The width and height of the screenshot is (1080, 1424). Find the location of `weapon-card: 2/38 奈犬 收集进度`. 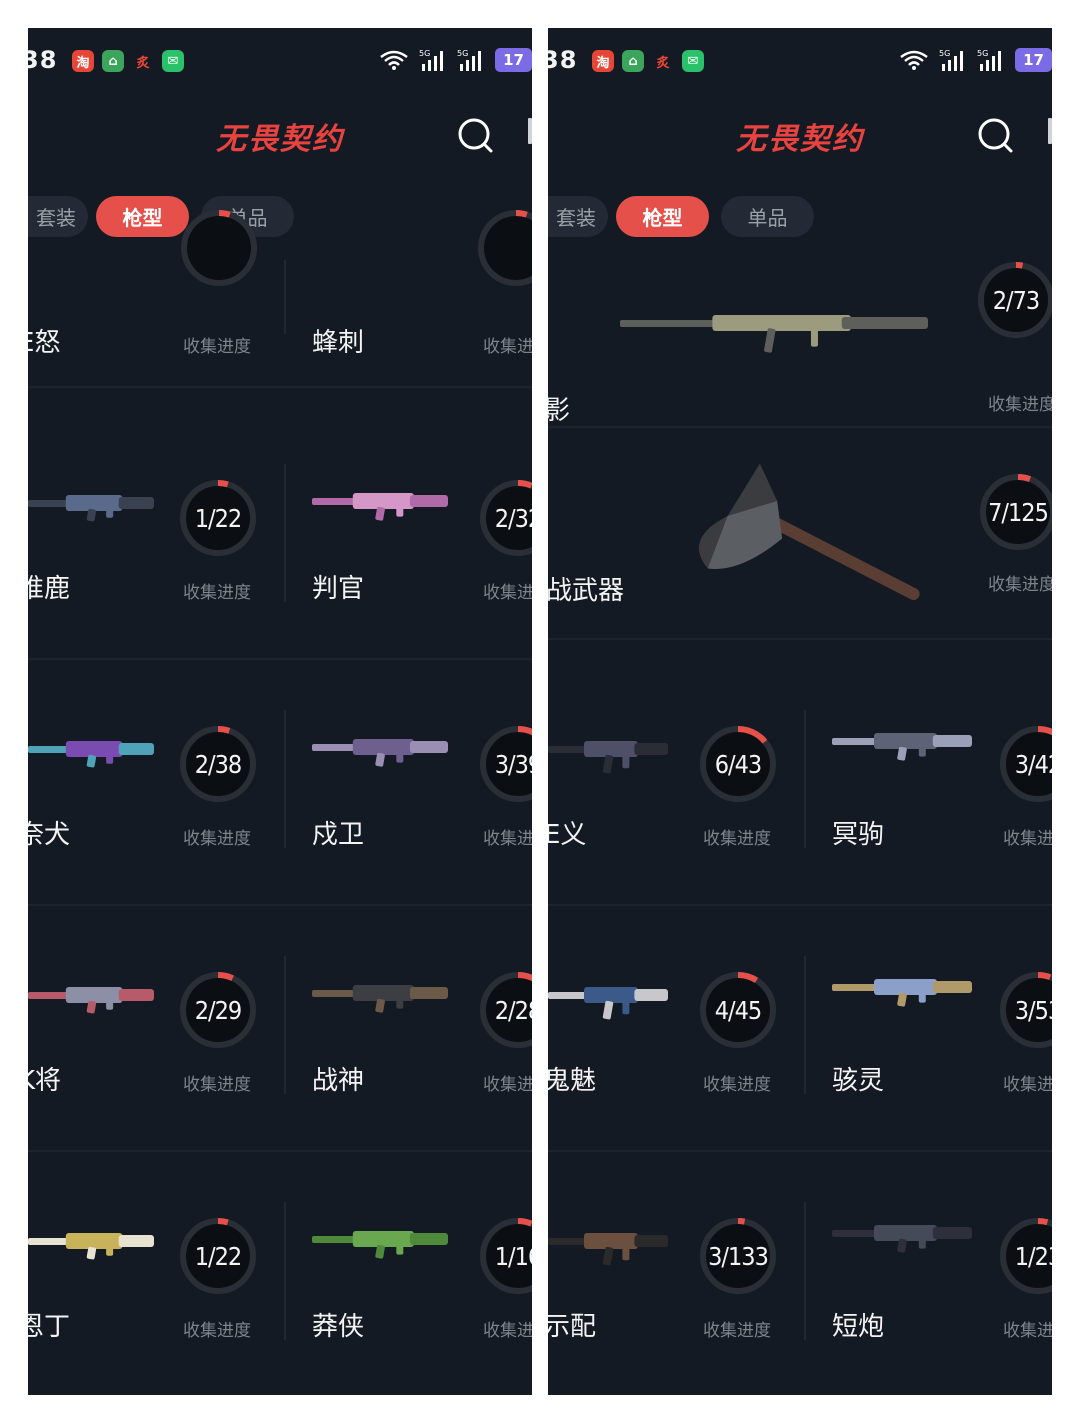

weapon-card: 2/38 奈犬 收集进度 is located at coordinates (154, 802).